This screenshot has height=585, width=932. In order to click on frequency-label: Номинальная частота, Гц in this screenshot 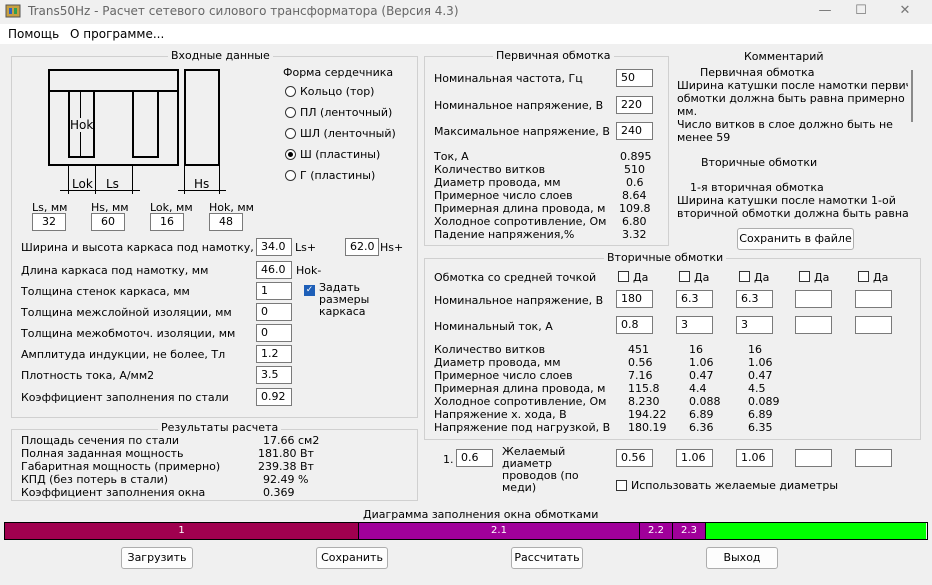, I will do `click(508, 78)`.